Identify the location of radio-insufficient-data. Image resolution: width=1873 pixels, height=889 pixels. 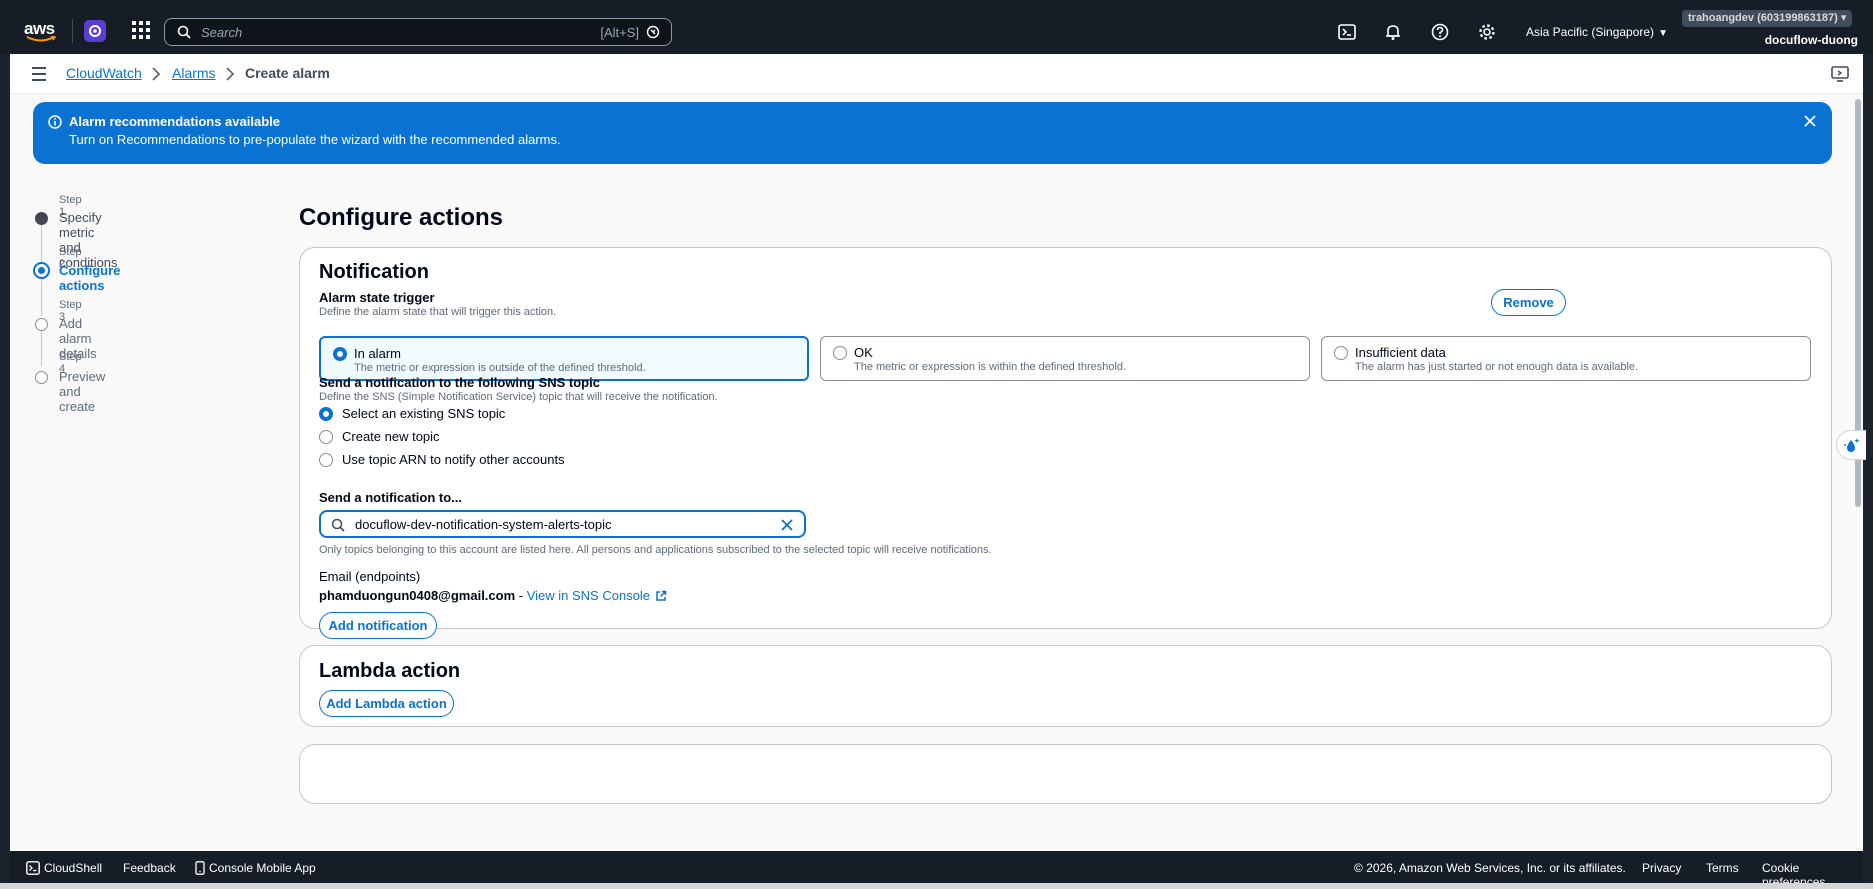
(1341, 353).